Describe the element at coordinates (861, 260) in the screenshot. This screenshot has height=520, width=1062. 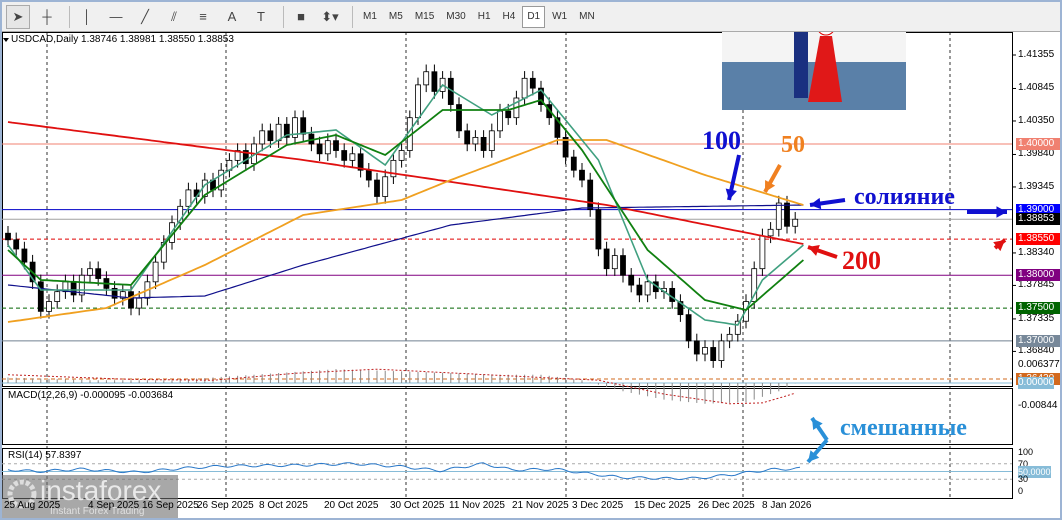
I see `annotation-200: 200` at that location.